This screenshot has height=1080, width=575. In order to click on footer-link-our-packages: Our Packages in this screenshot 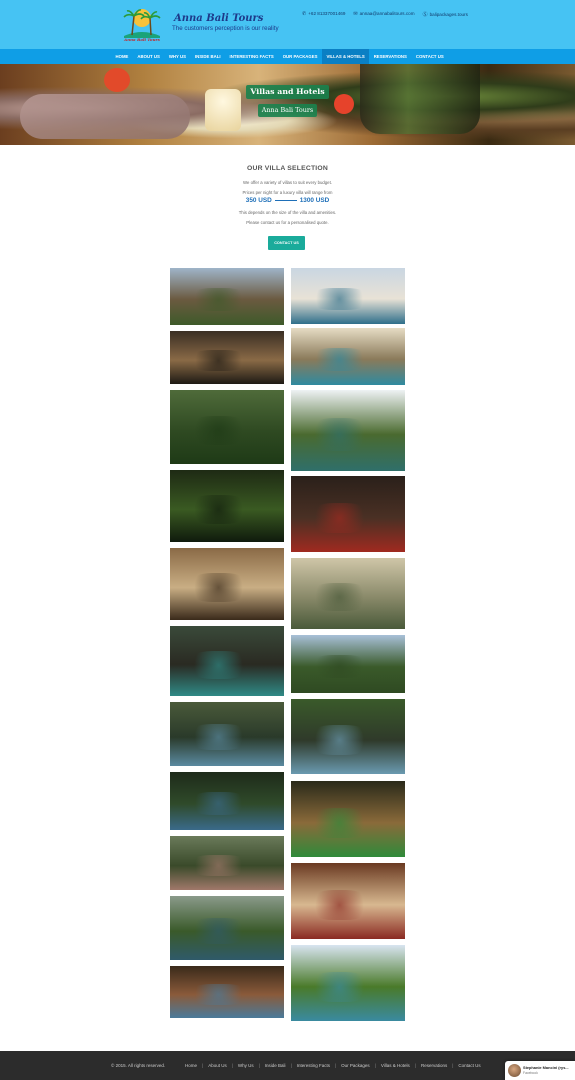, I will do `click(355, 1065)`.